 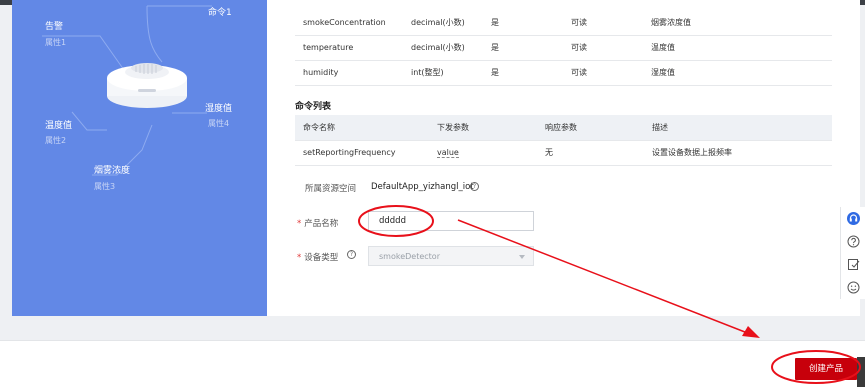 I want to click on column-header: 下发参数, so click(x=483, y=128).